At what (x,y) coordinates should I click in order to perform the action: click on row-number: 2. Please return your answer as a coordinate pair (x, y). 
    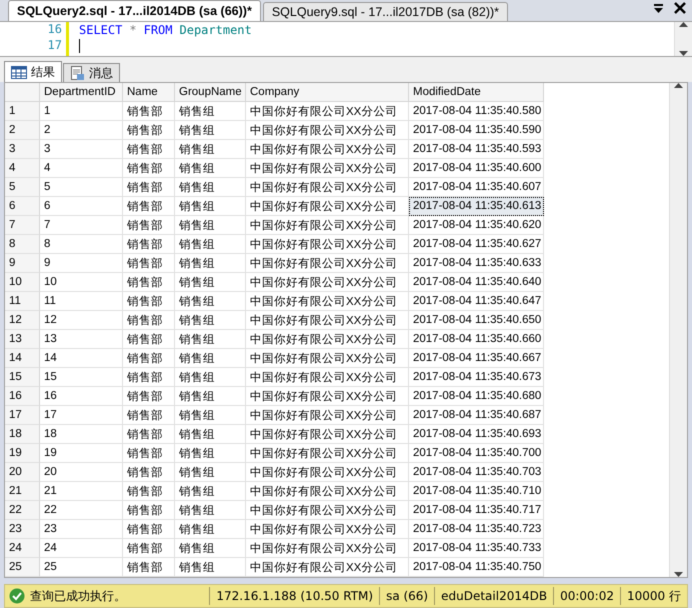
    Looking at the image, I should click on (22, 130).